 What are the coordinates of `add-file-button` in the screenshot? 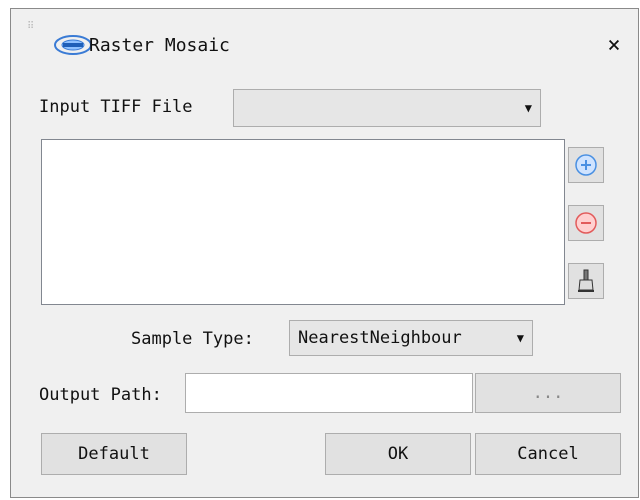 It's located at (586, 165).